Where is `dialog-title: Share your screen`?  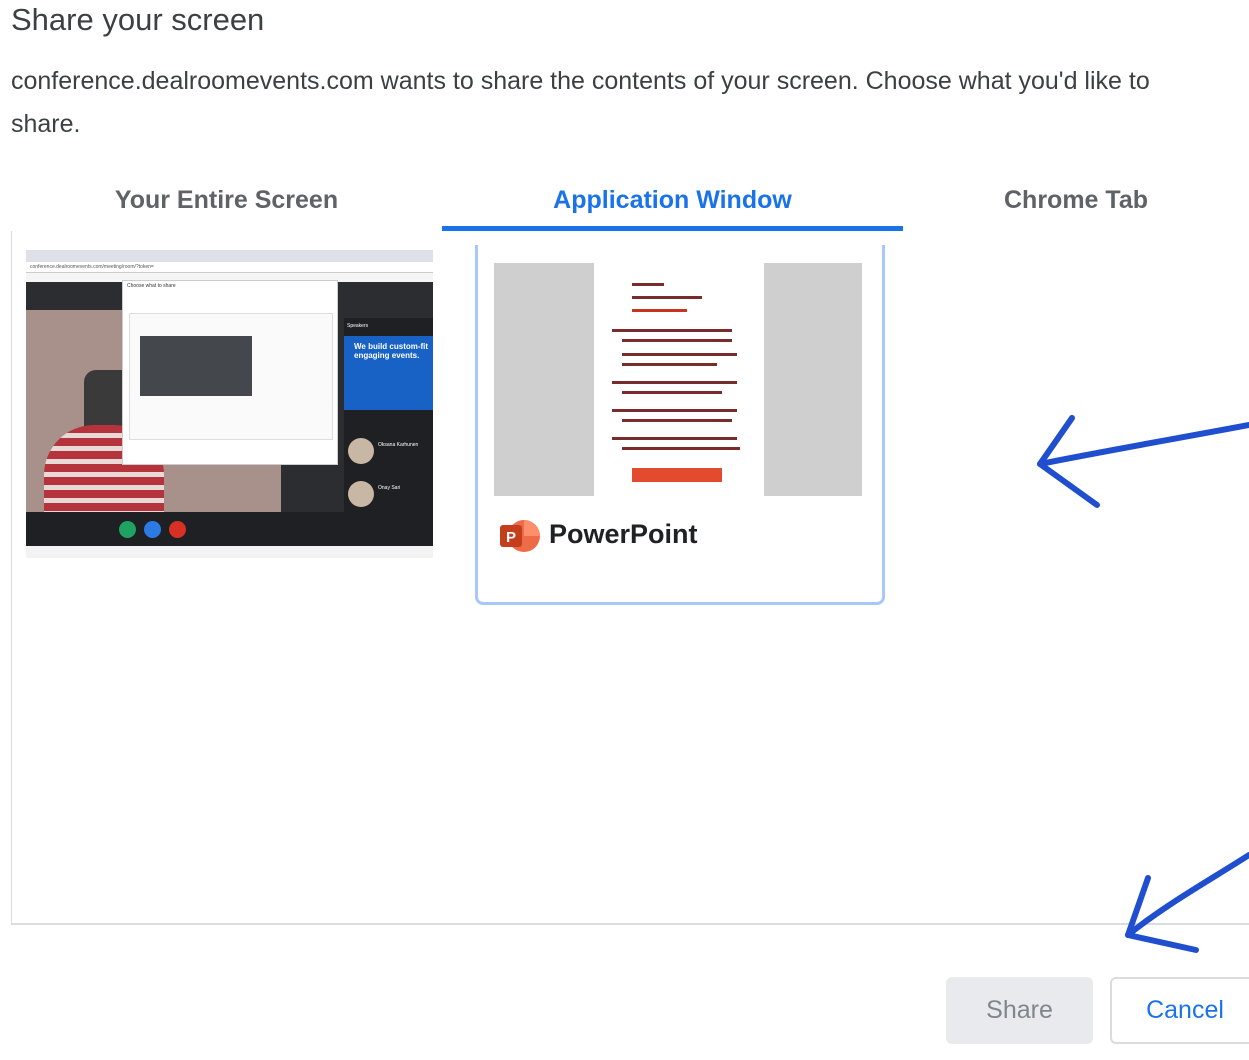
dialog-title: Share your screen is located at coordinates (138, 19).